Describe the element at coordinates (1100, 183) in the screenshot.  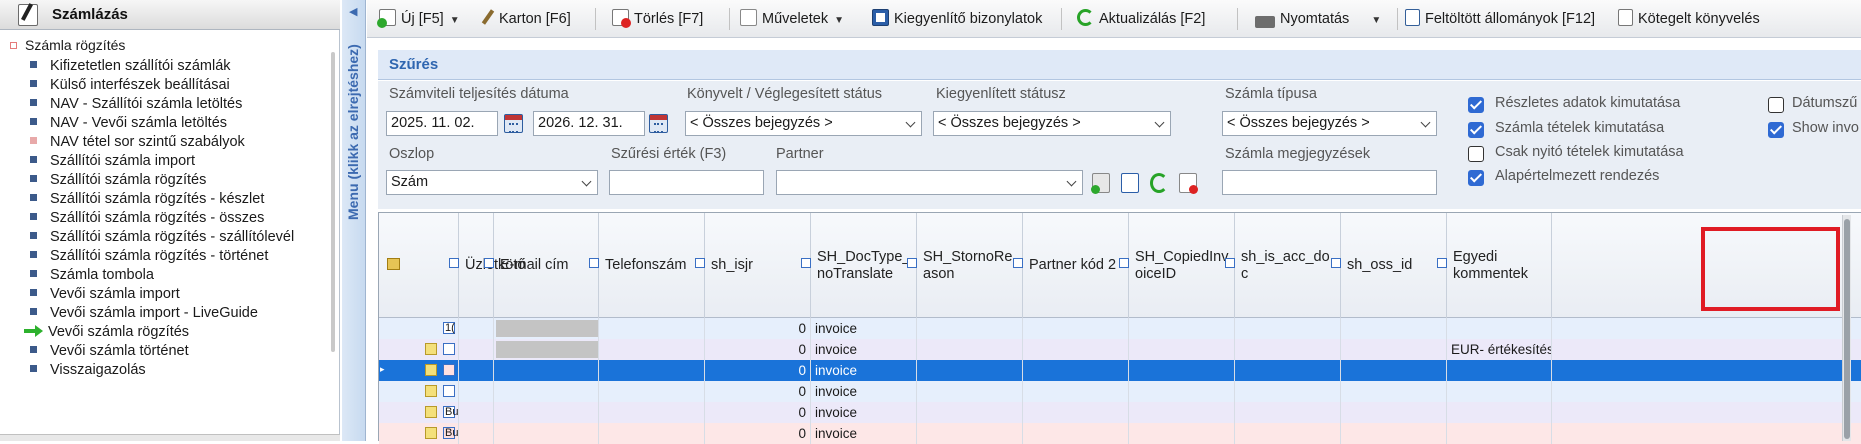
I see `add-partner-icon` at that location.